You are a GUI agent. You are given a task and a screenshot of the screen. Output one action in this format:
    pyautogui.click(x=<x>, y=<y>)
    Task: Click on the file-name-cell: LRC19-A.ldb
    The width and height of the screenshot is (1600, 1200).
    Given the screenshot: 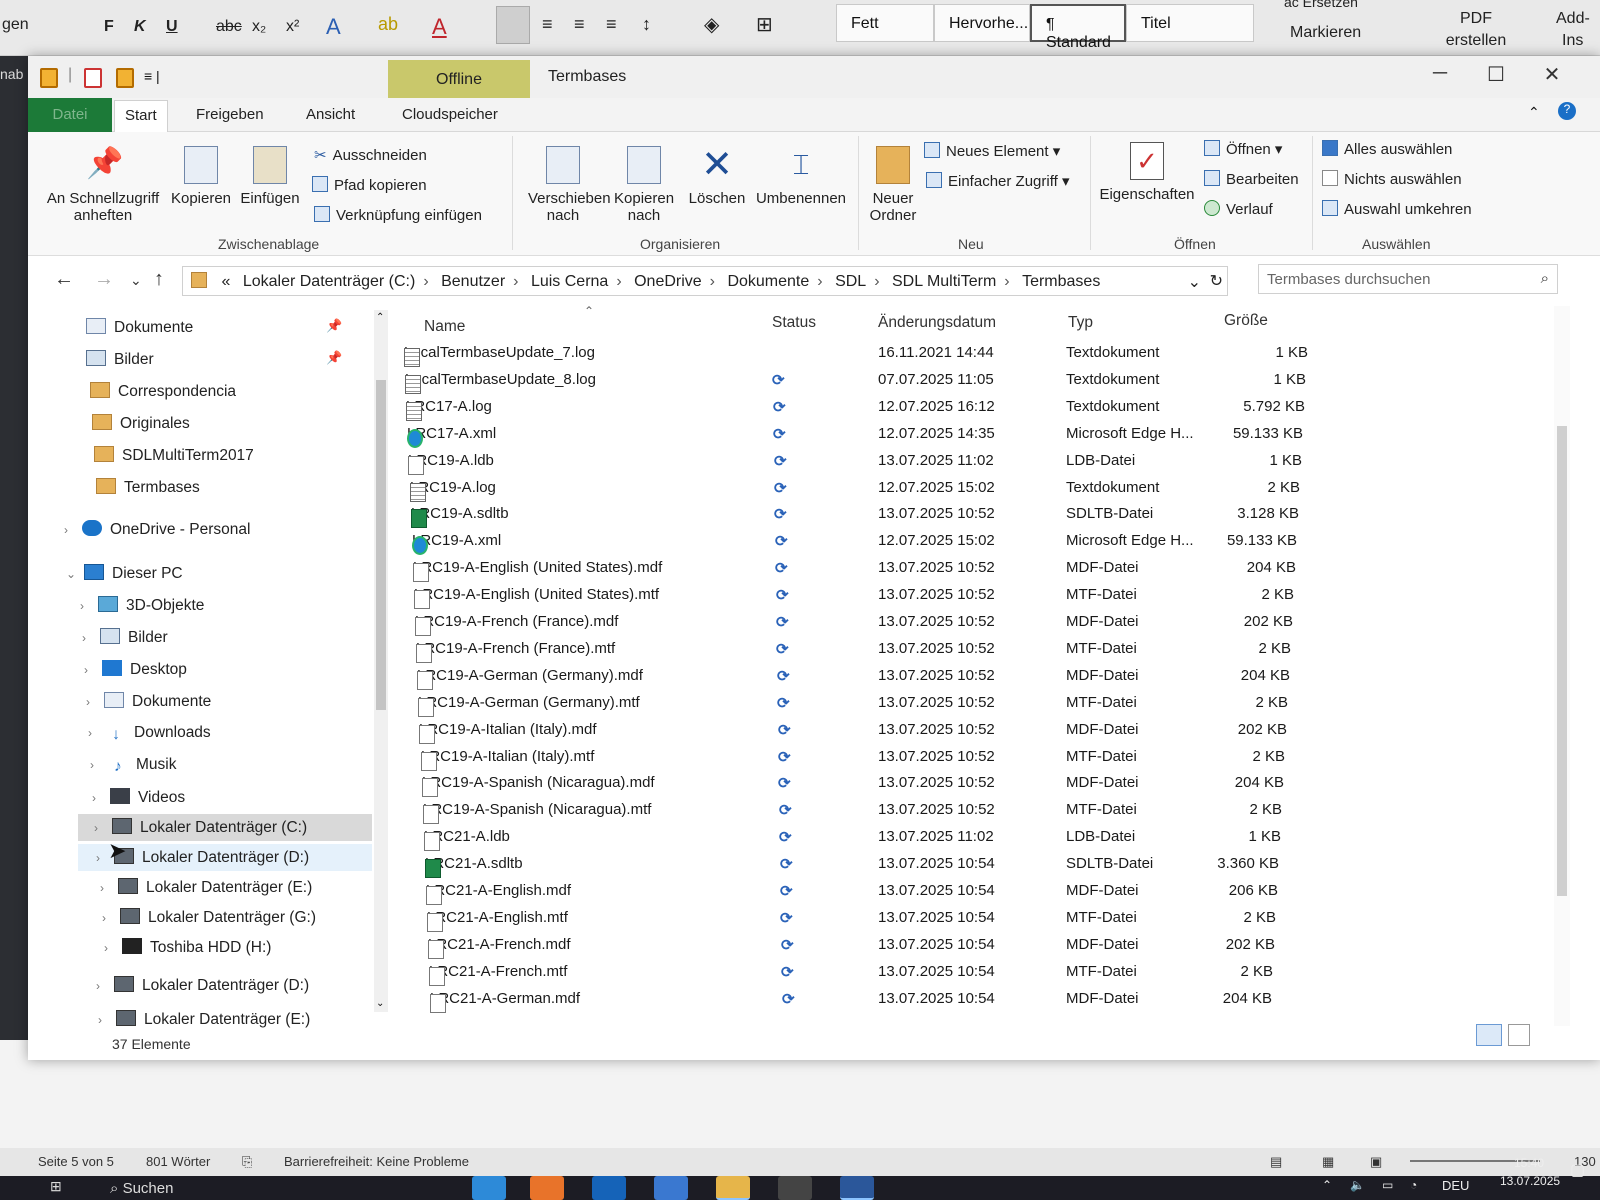 What is the action you would take?
    pyautogui.click(x=451, y=463)
    